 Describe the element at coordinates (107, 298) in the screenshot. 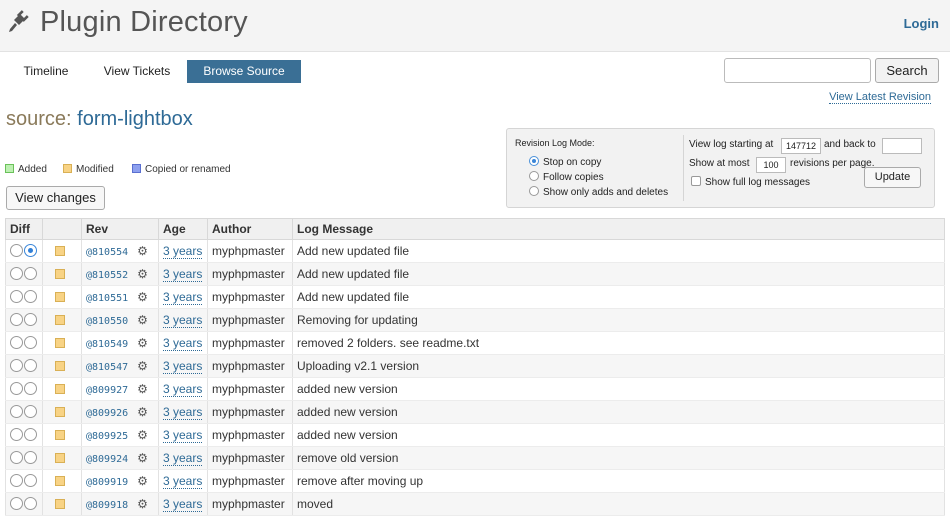

I see `revision-link: @810551` at that location.